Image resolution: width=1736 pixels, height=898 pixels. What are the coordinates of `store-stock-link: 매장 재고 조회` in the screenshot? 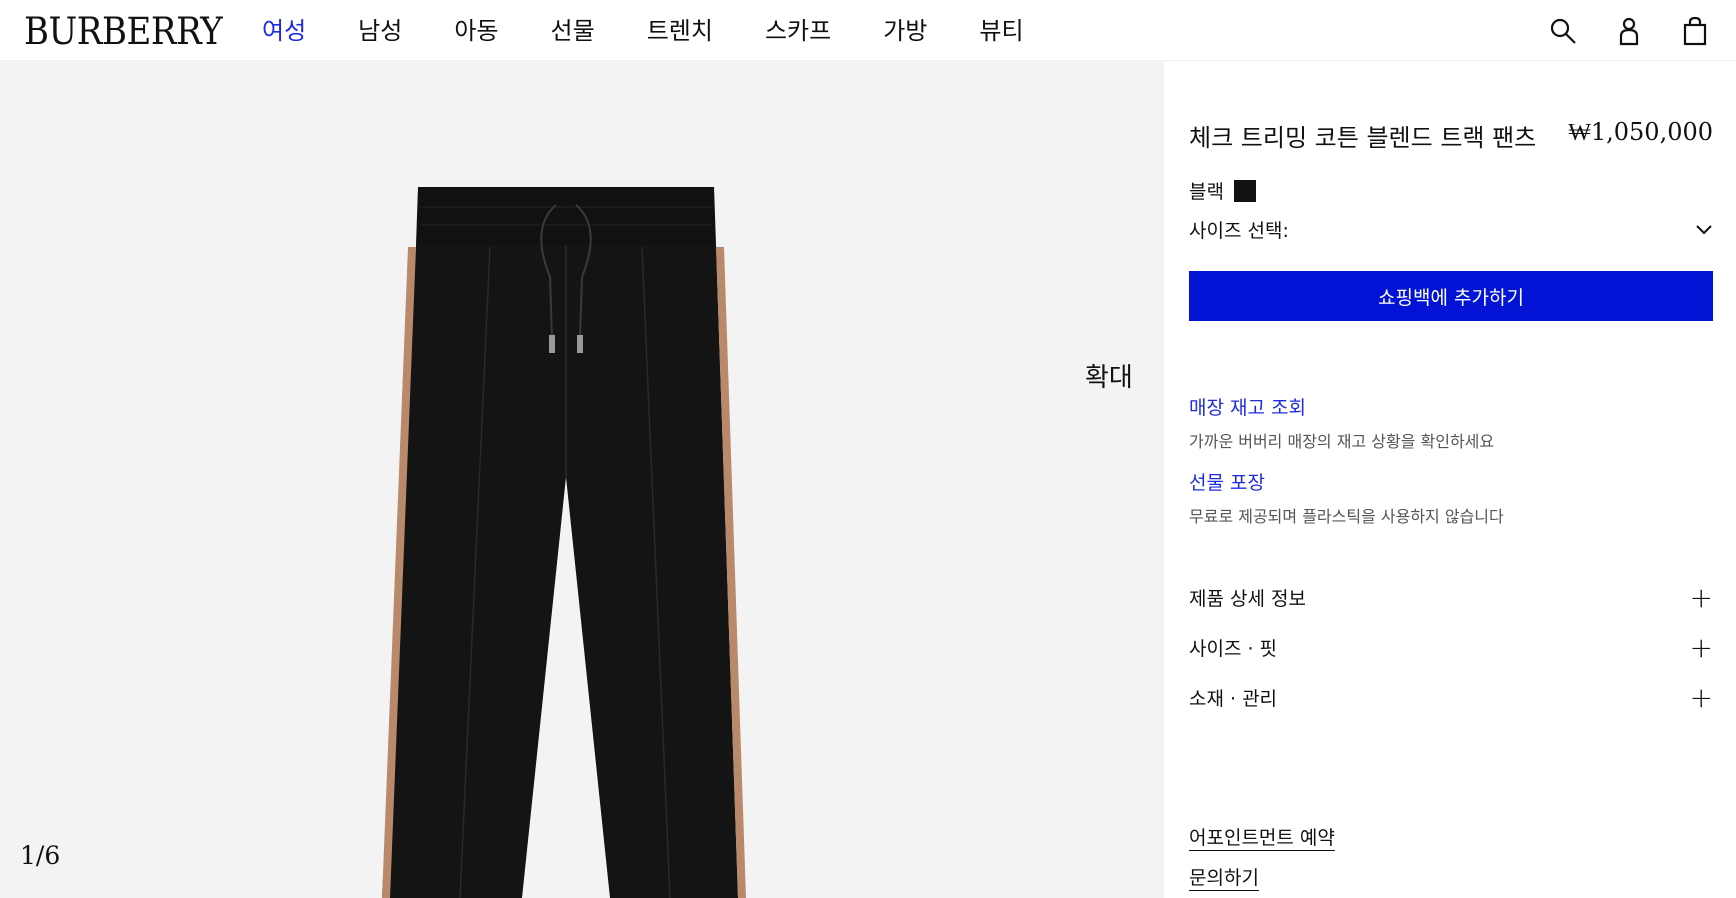 It's located at (1341, 406).